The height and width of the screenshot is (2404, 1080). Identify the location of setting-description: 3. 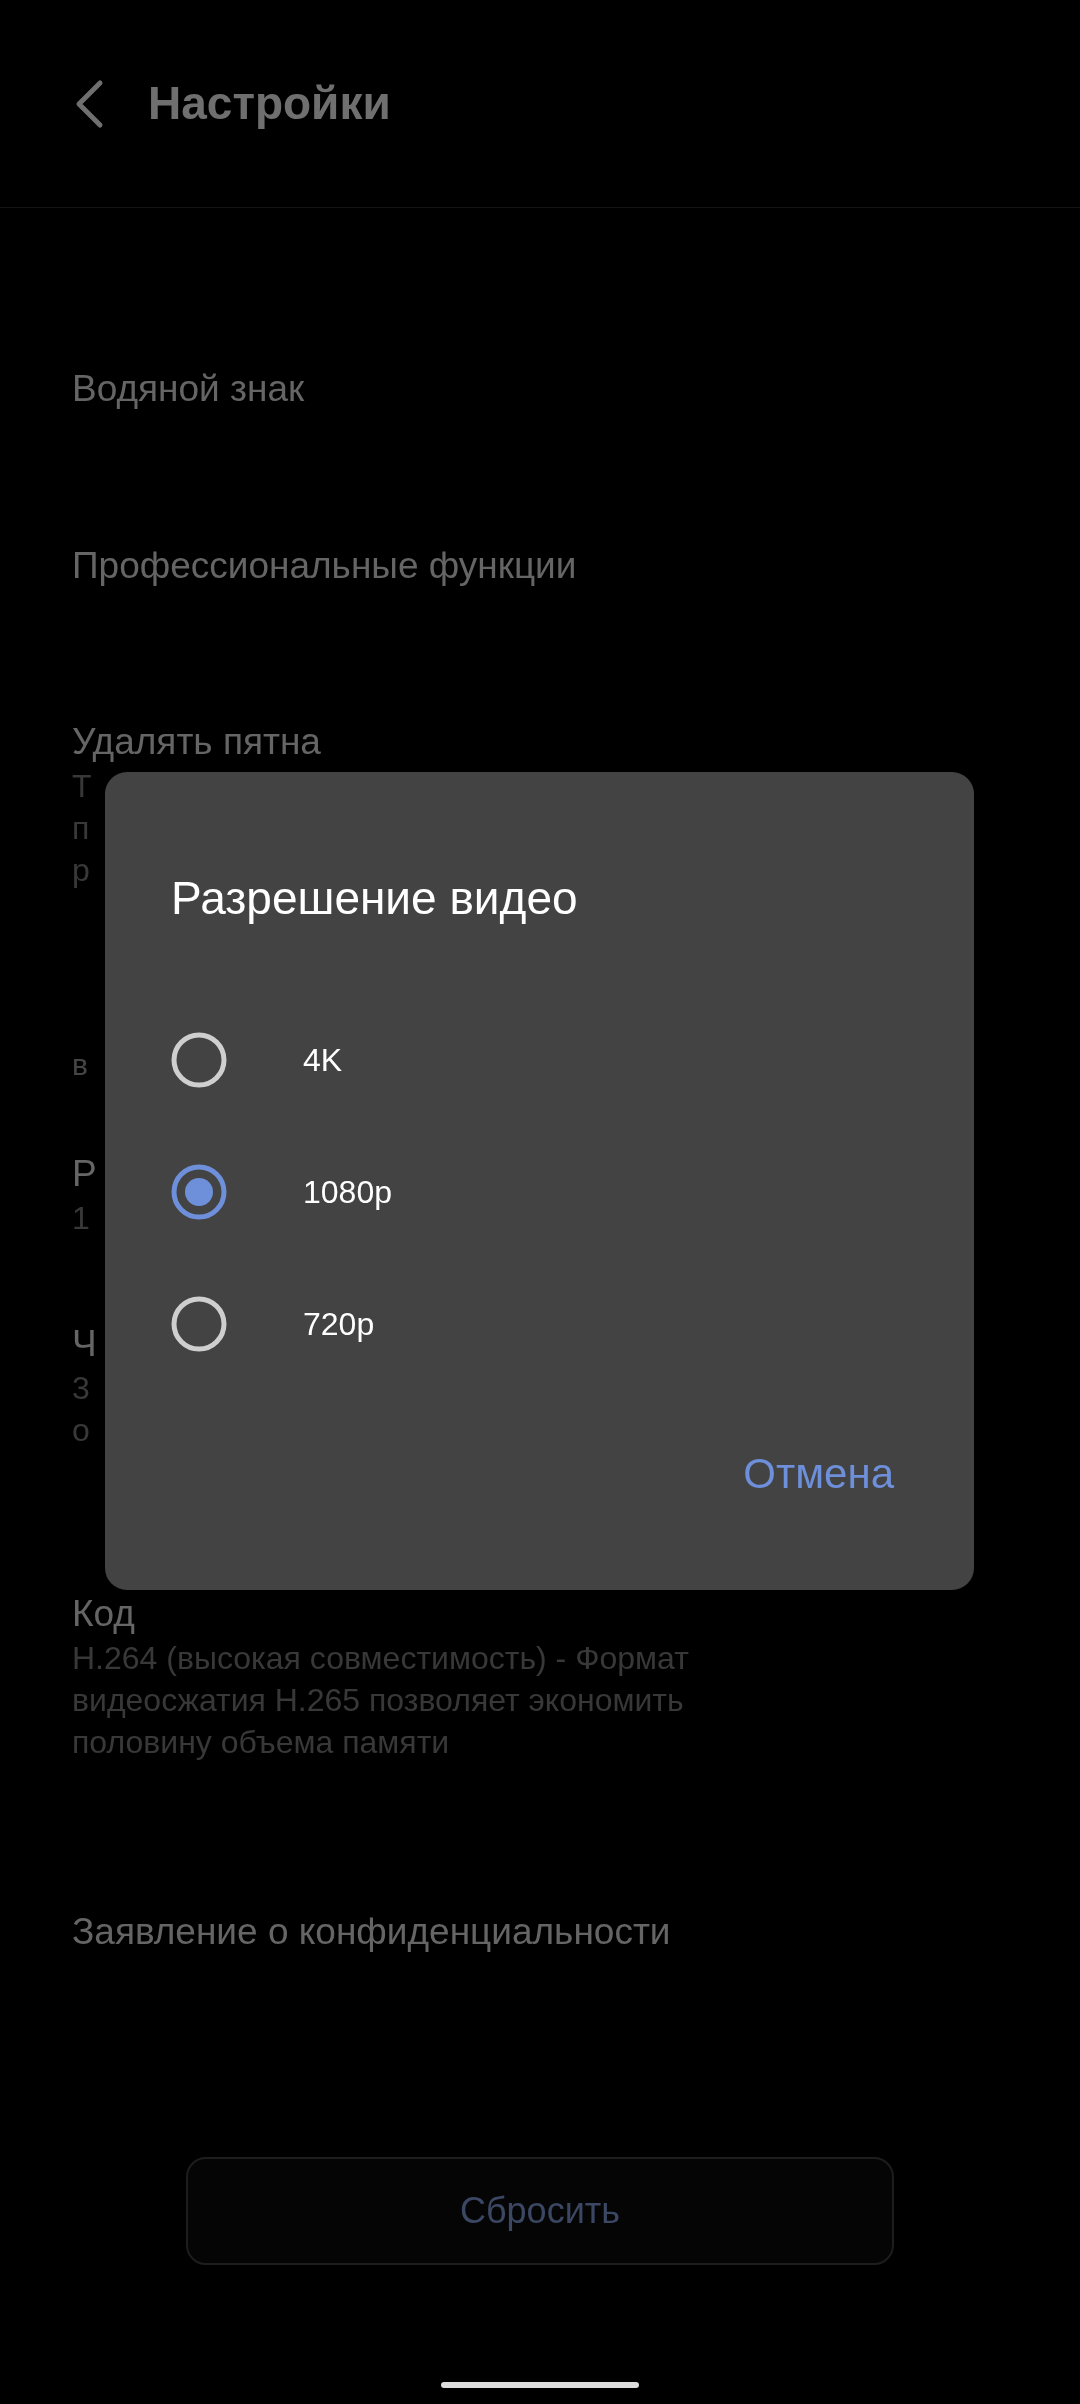
(81, 1388).